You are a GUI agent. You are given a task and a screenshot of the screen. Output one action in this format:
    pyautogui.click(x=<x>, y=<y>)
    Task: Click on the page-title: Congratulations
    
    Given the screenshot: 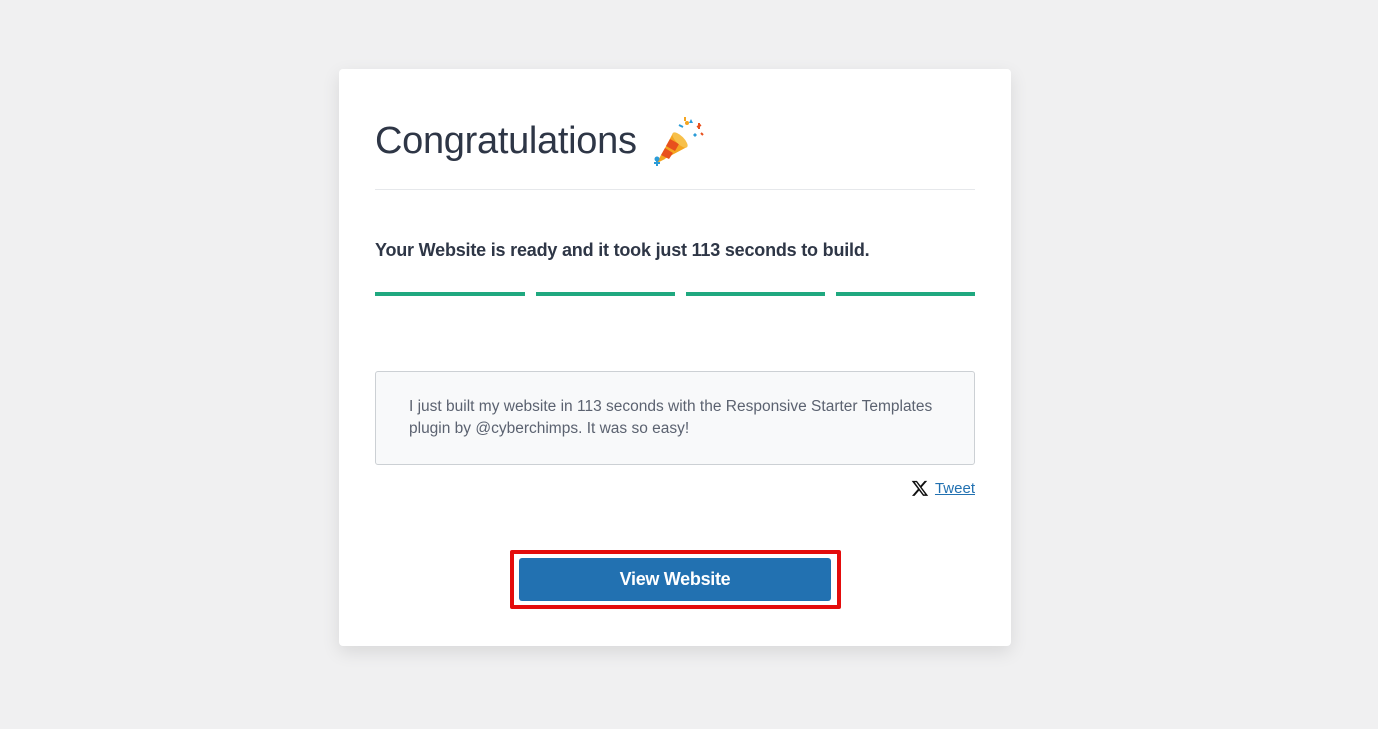 What is the action you would take?
    pyautogui.click(x=506, y=140)
    